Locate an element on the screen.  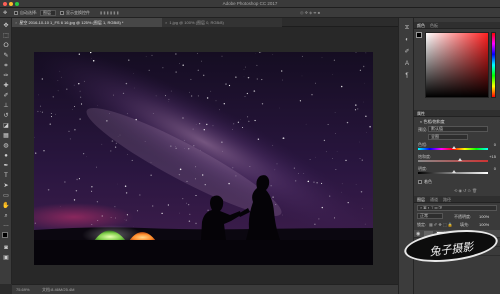
fg-bg-swatches is located at coordinates (420, 37).